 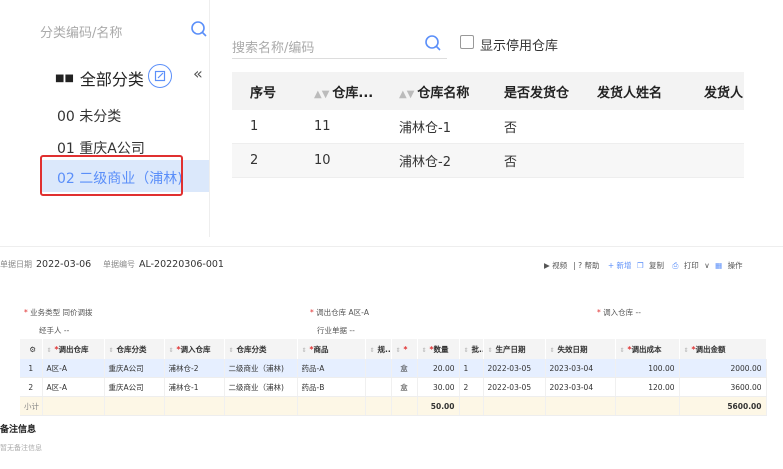 I want to click on operations-button: ▦ 操作, so click(x=730, y=265).